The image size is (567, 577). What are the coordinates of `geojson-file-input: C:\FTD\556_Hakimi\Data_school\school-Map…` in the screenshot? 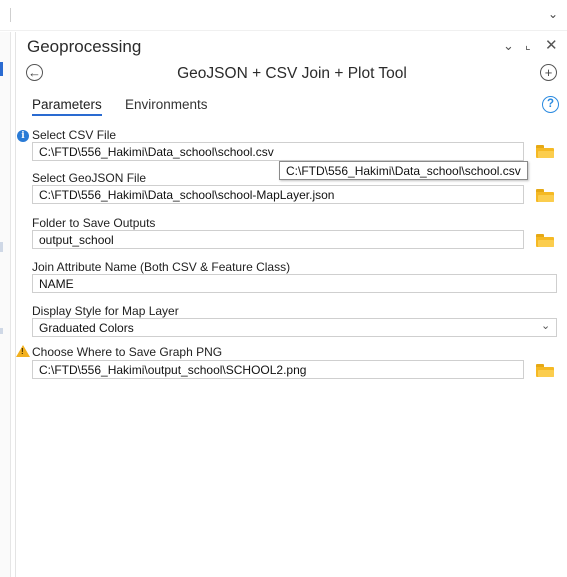 It's located at (278, 194).